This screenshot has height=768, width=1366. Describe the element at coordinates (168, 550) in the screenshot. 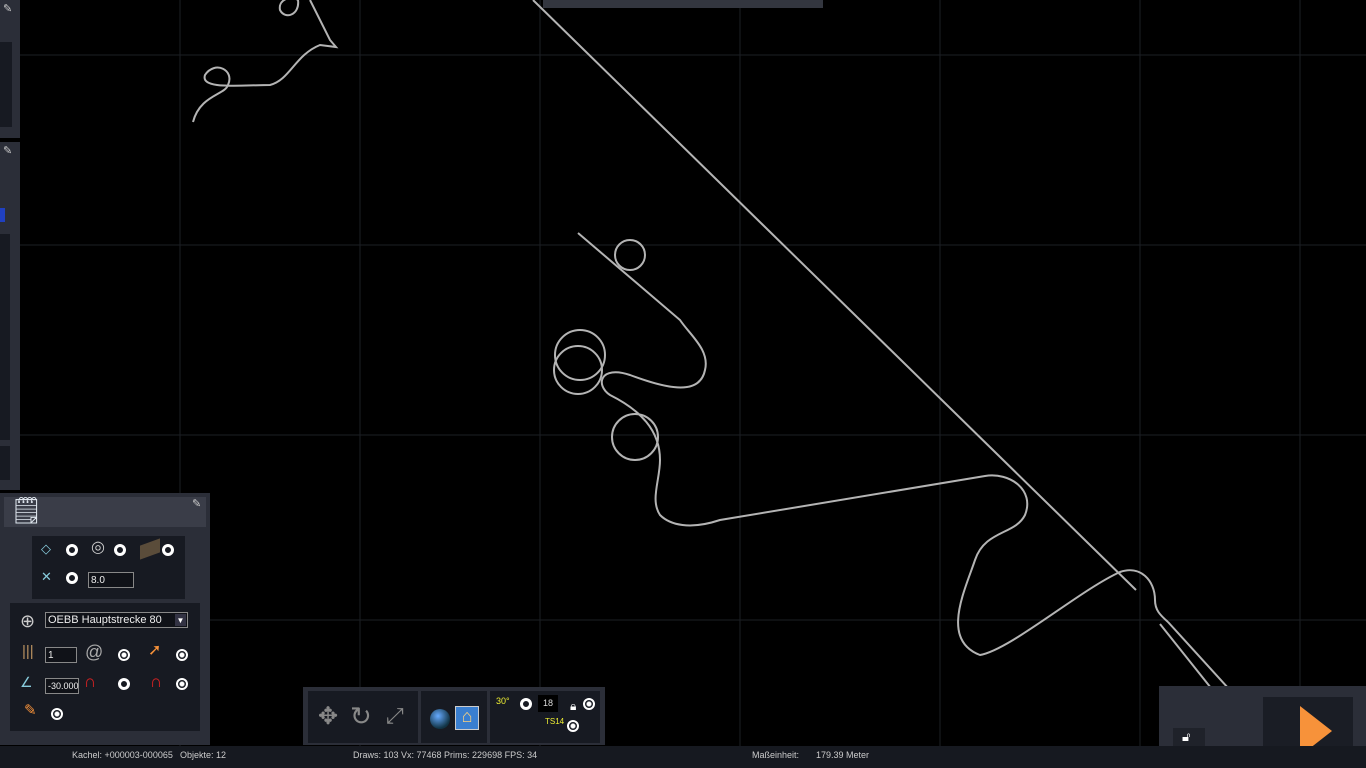

I see `texture-radio` at that location.